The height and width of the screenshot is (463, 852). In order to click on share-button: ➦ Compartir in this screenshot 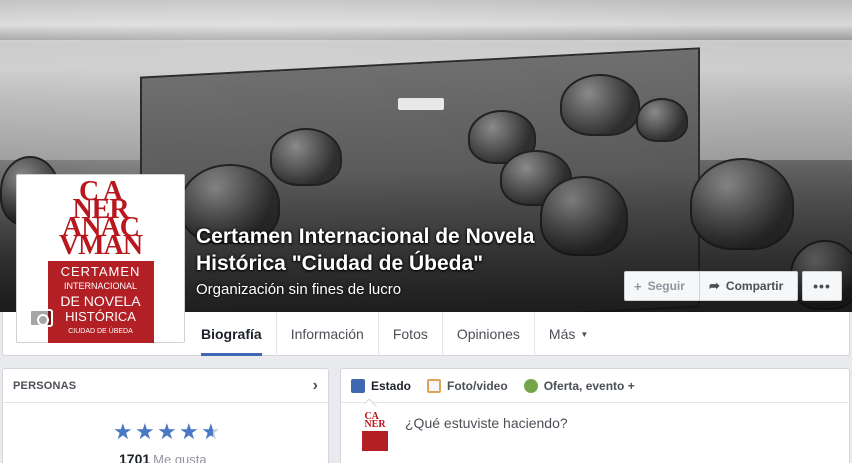, I will do `click(749, 286)`.